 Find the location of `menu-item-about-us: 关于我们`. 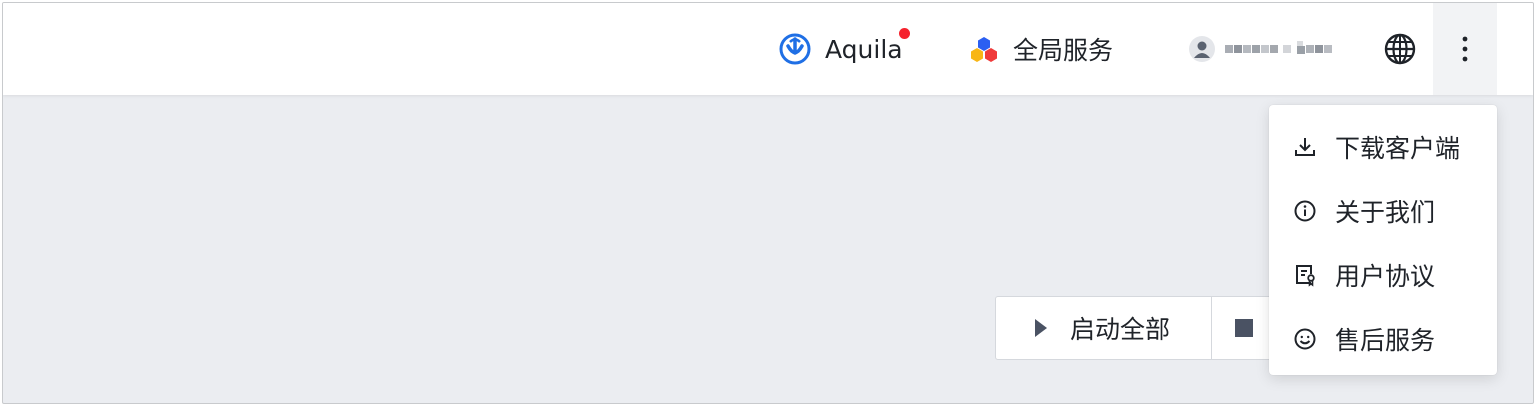

menu-item-about-us: 关于我们 is located at coordinates (1383, 211).